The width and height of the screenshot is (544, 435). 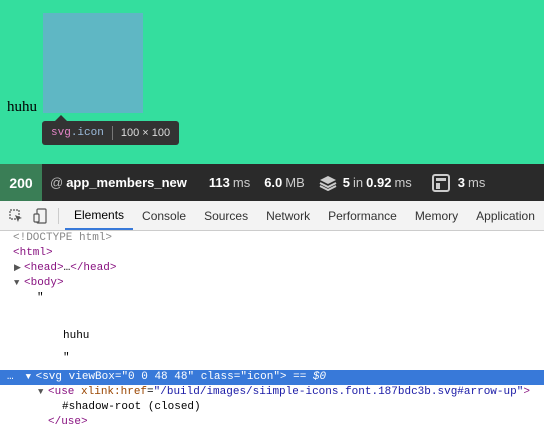 What do you see at coordinates (295, 182) in the screenshot?
I see `memory-unit: MB` at bounding box center [295, 182].